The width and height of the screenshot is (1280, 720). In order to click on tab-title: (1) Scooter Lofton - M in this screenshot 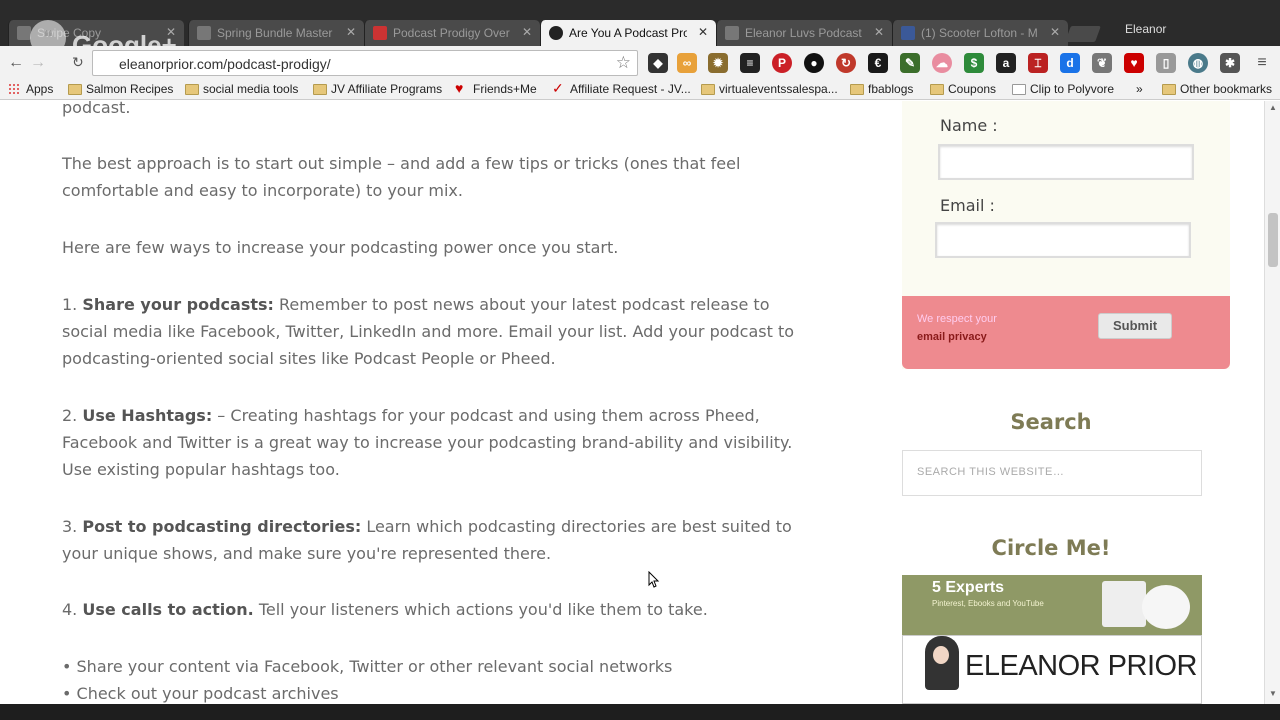, I will do `click(979, 33)`.